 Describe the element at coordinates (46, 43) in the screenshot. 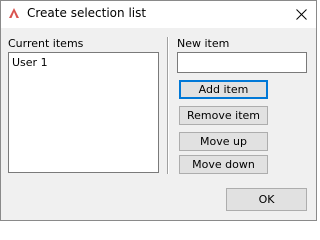

I see `current-items-label: Current items` at that location.